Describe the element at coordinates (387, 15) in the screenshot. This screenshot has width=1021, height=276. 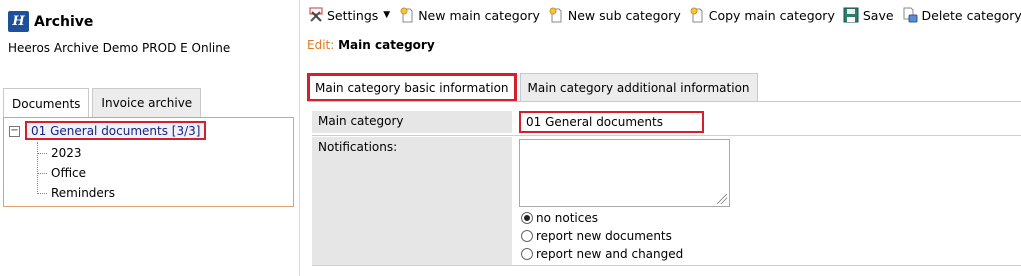
I see `caret-down-icon: ▼` at that location.